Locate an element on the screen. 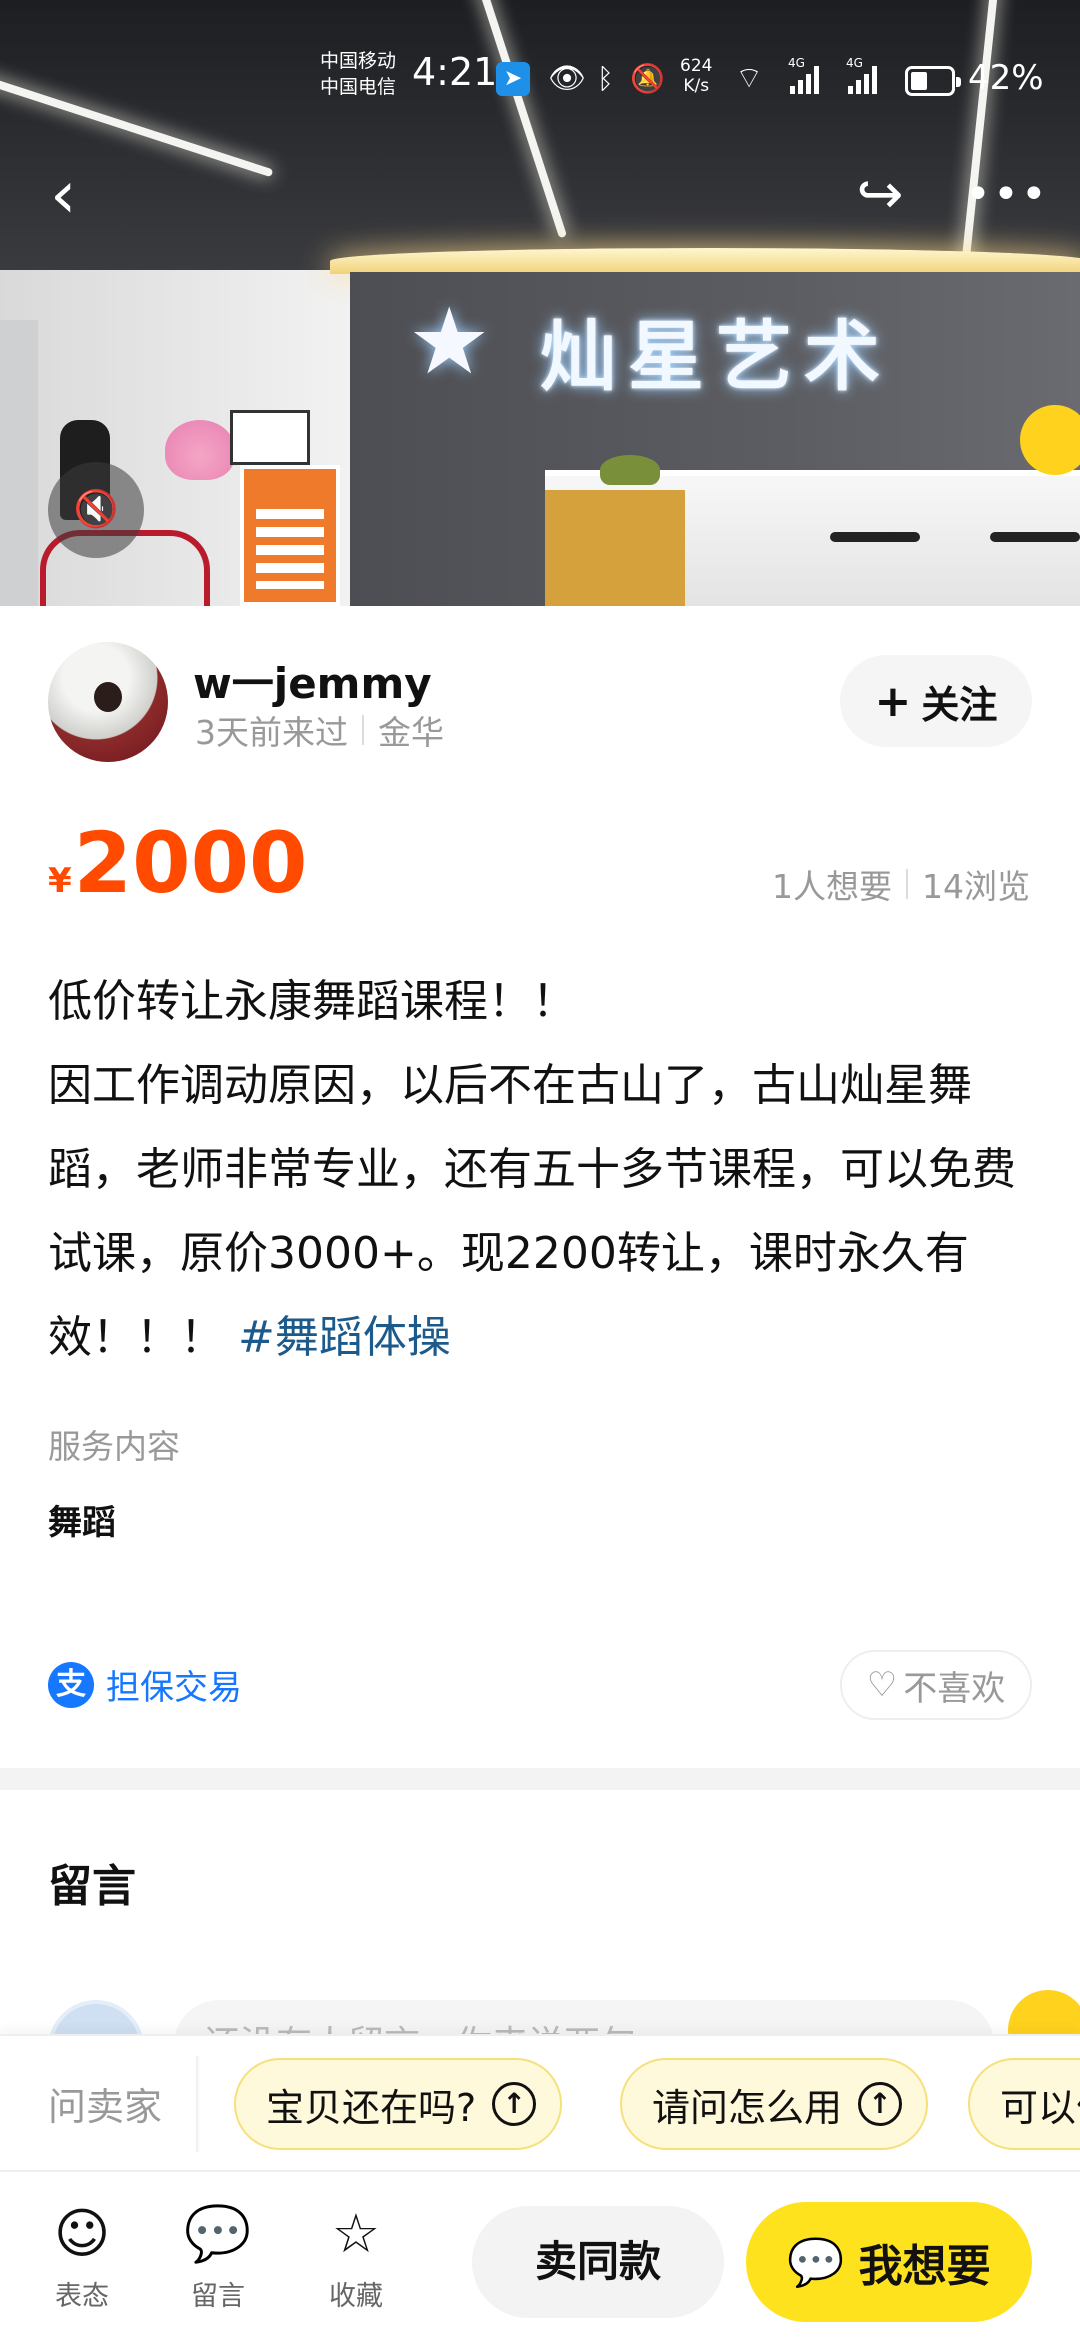  service-value: 舞蹈 is located at coordinates (82, 1523).